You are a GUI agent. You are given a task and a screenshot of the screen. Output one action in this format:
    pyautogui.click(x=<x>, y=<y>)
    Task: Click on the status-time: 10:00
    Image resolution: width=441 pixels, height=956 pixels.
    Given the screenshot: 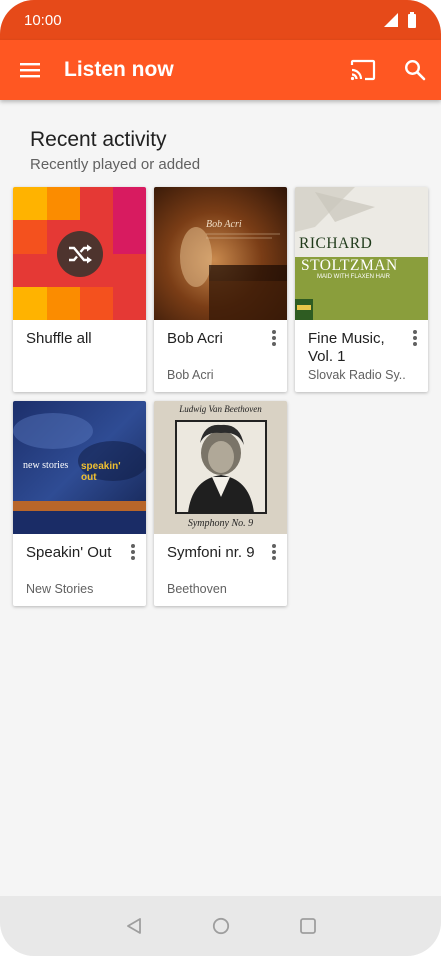 What is the action you would take?
    pyautogui.click(x=43, y=20)
    